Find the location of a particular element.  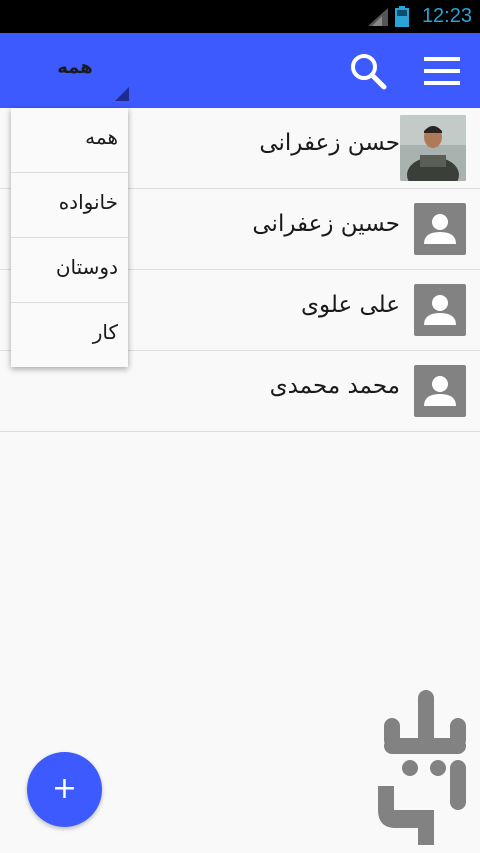

add-contact-button: + is located at coordinates (64, 789).